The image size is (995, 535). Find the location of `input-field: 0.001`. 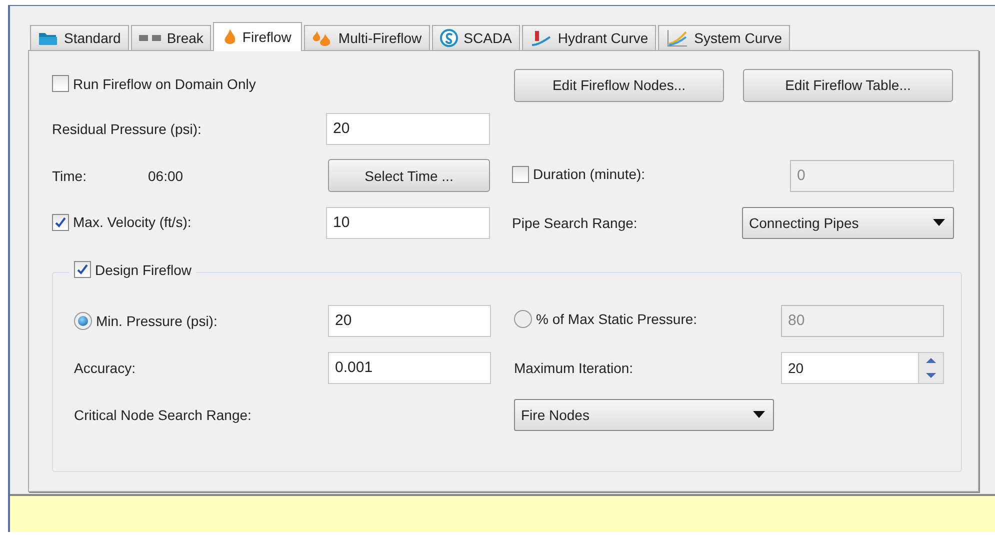

input-field: 0.001 is located at coordinates (409, 368).